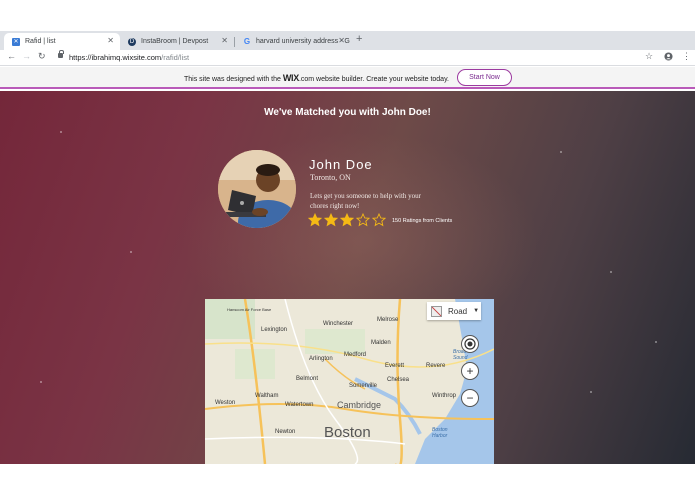 The image size is (695, 494). I want to click on new-tab-button: +, so click(359, 39).